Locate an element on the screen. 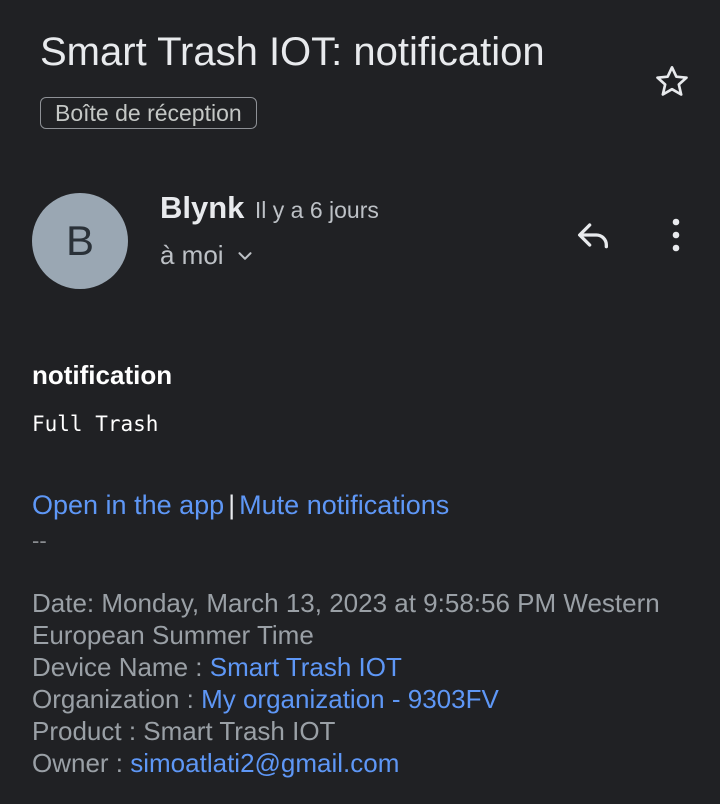 The image size is (720, 804). owner-email-link: simoatlati2@gmail.com is located at coordinates (264, 763).